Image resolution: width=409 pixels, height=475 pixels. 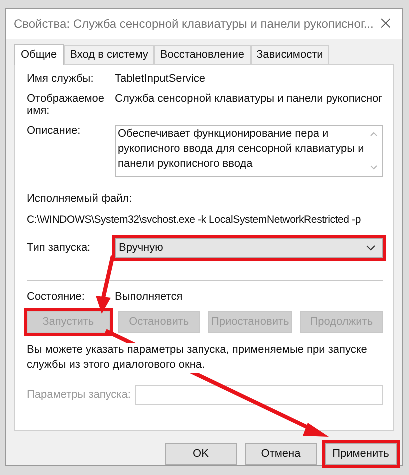 I want to click on field-label: Отображаемое имя:, so click(x=66, y=104).